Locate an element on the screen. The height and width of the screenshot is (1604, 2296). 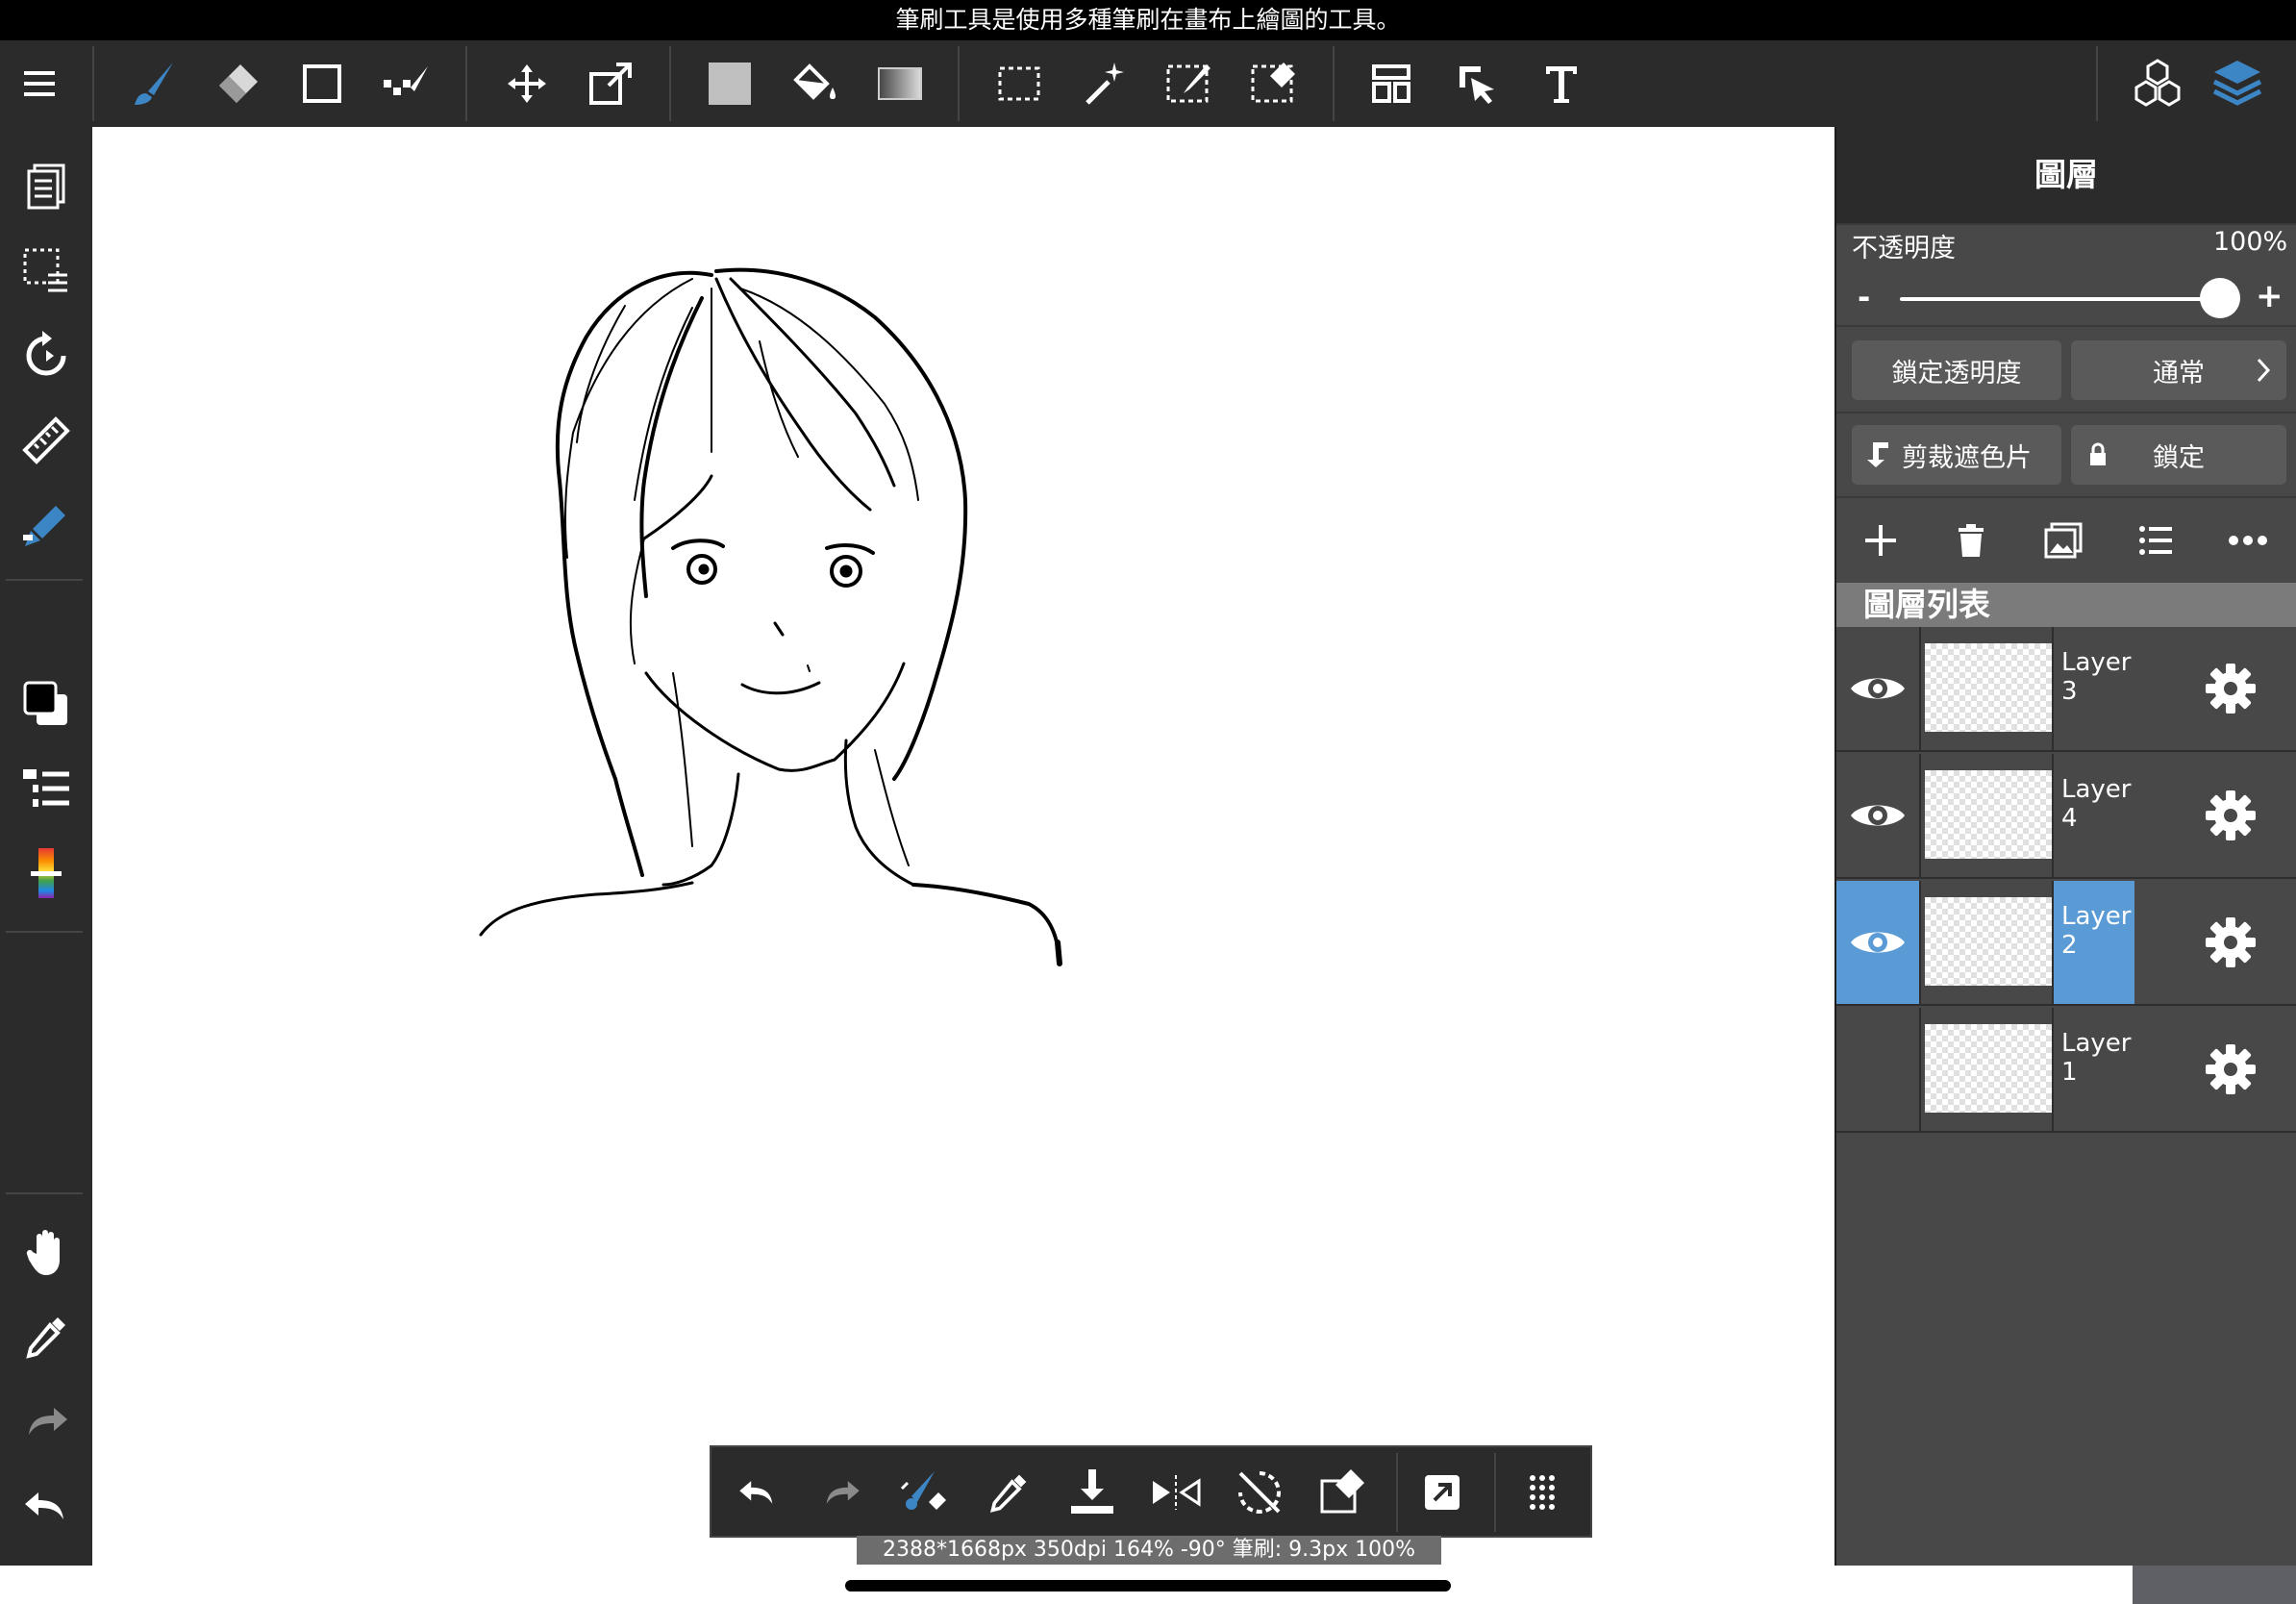
layer-row-selected: Layer 2 is located at coordinates (2066, 943).